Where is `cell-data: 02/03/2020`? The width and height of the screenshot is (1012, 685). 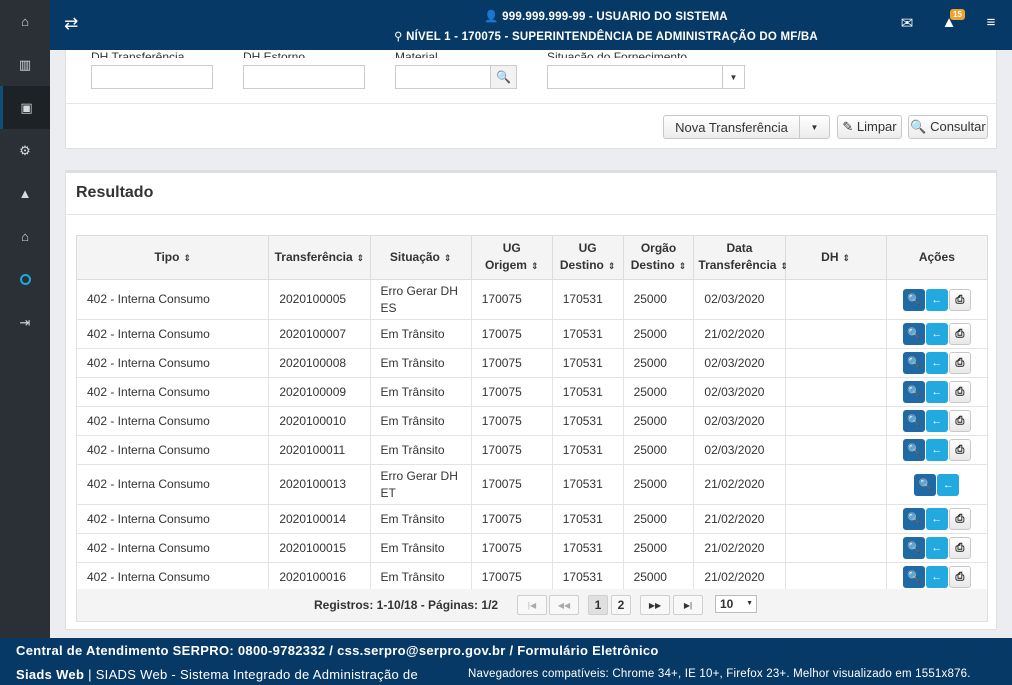
cell-data: 02/03/2020 is located at coordinates (739, 421).